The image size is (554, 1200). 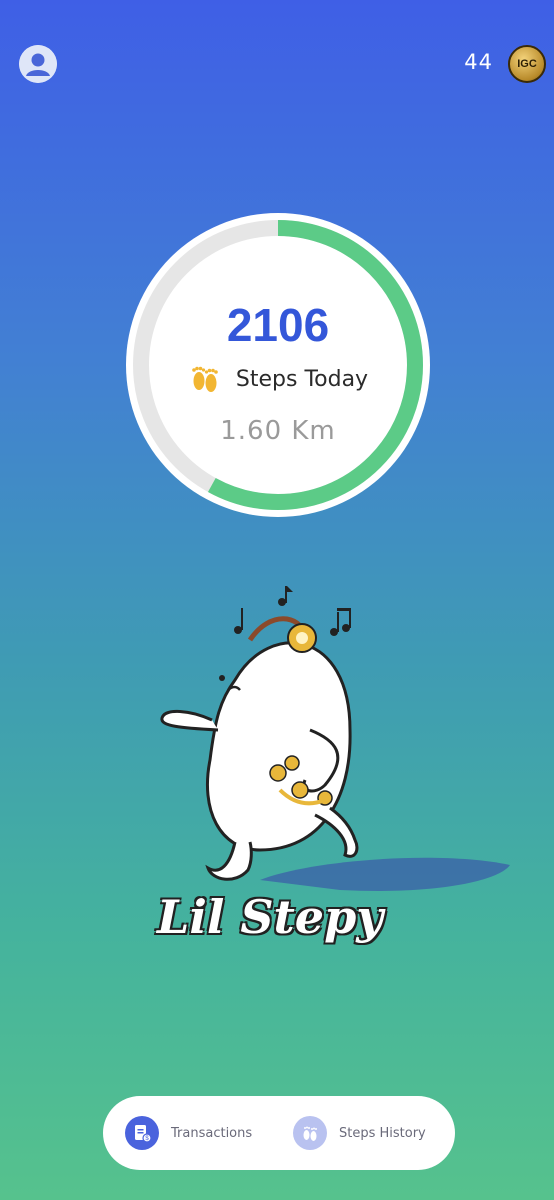 I want to click on bottom-navigation: $ Transactions Steps History, so click(x=279, y=1133).